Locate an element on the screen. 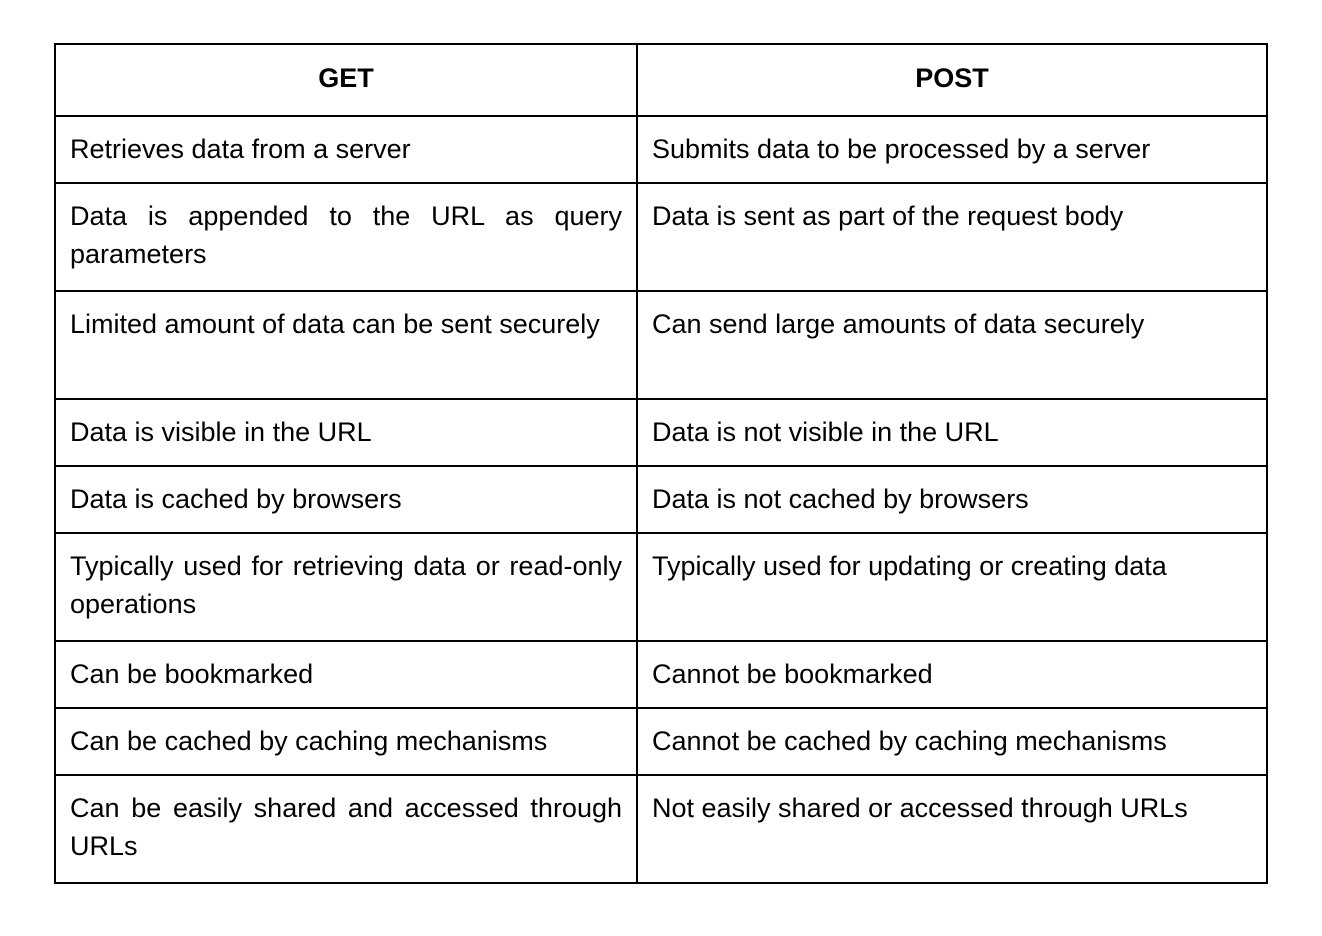 The image size is (1322, 936). post-cell: Data is sent as part of the request body is located at coordinates (952, 237).